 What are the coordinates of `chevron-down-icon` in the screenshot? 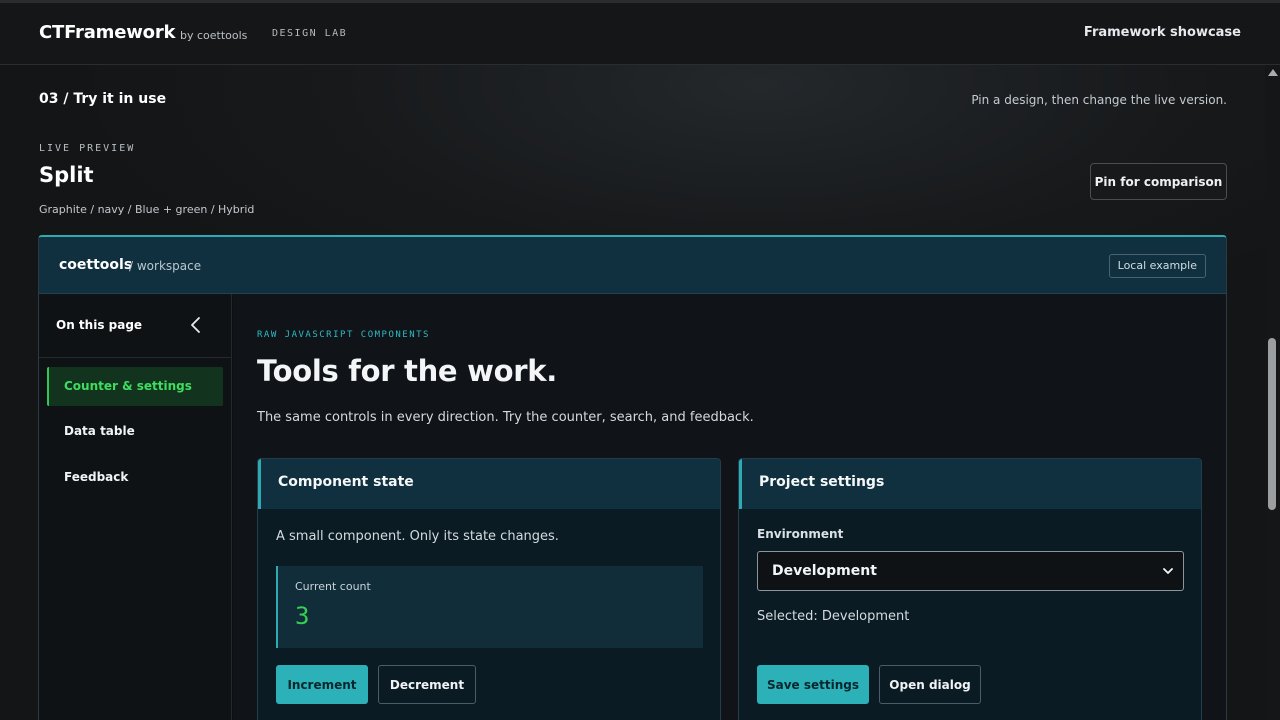 It's located at (1168, 571).